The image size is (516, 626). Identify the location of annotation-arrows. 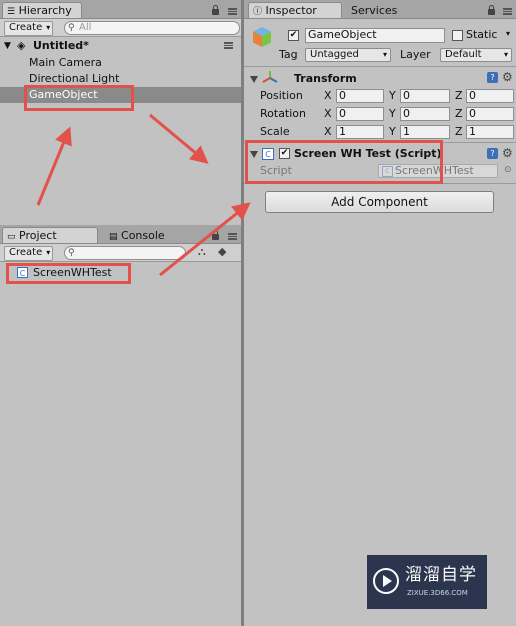
(143, 195).